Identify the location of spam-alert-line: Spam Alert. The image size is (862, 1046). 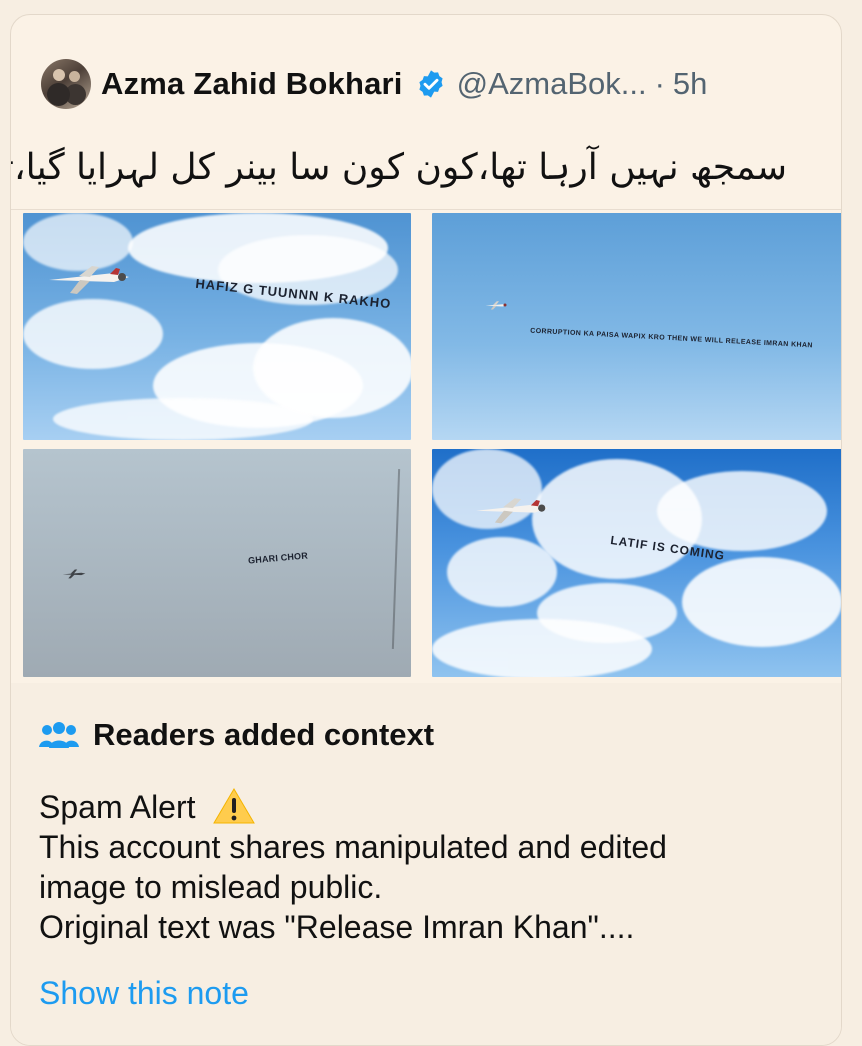
(147, 806).